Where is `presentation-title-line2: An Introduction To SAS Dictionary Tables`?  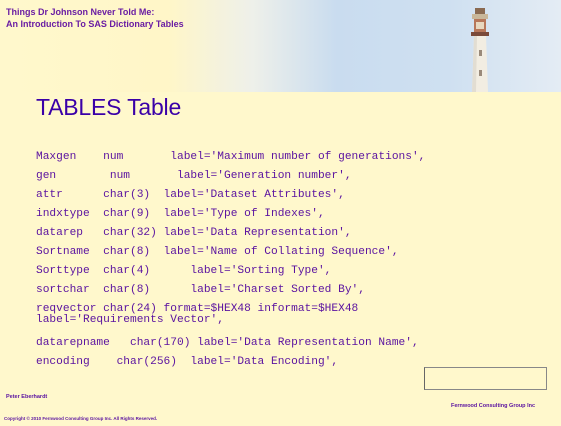 presentation-title-line2: An Introduction To SAS Dictionary Tables is located at coordinates (95, 24).